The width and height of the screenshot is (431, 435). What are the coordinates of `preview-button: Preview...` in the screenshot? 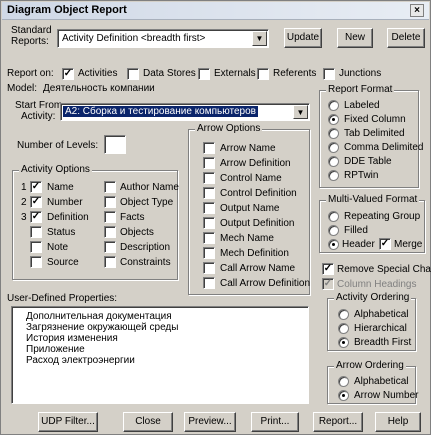 It's located at (210, 422).